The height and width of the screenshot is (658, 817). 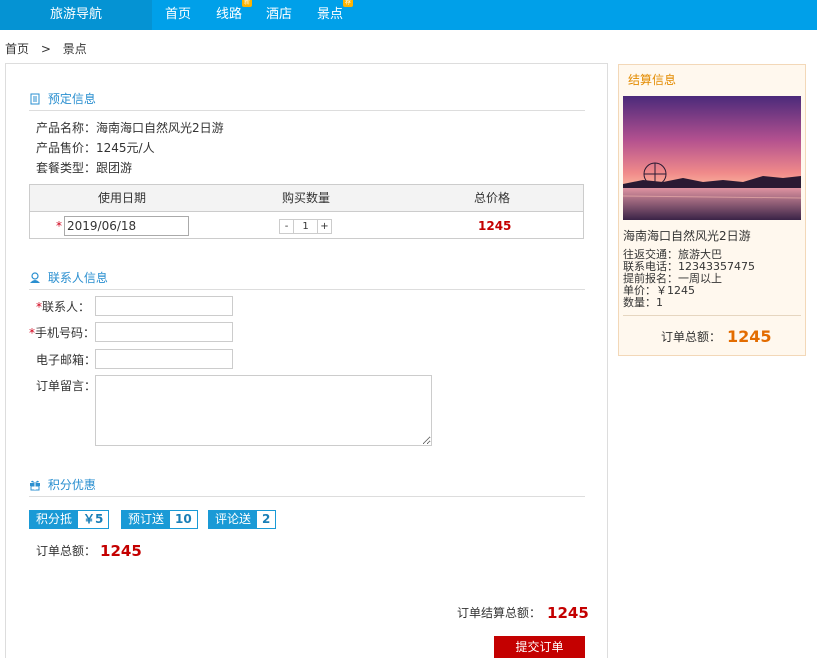 I want to click on settlement-total-value: 1245, so click(x=568, y=613).